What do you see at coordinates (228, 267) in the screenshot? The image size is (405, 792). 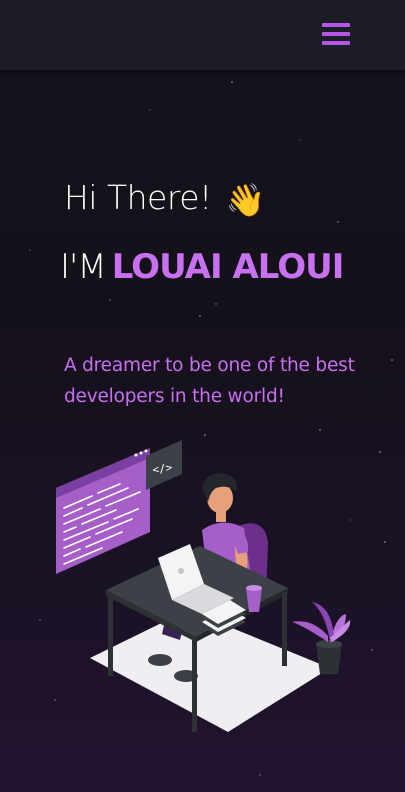 I see `hero-name: LOUAI ALOUI` at bounding box center [228, 267].